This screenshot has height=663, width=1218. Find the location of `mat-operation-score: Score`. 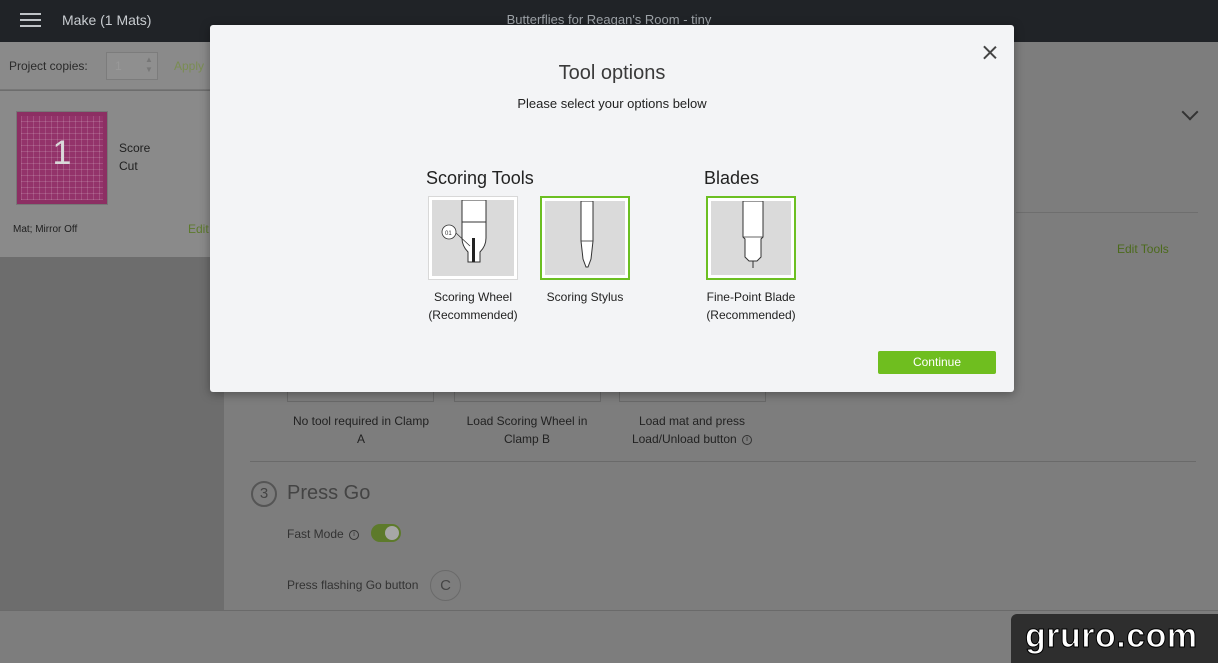

mat-operation-score: Score is located at coordinates (135, 148).